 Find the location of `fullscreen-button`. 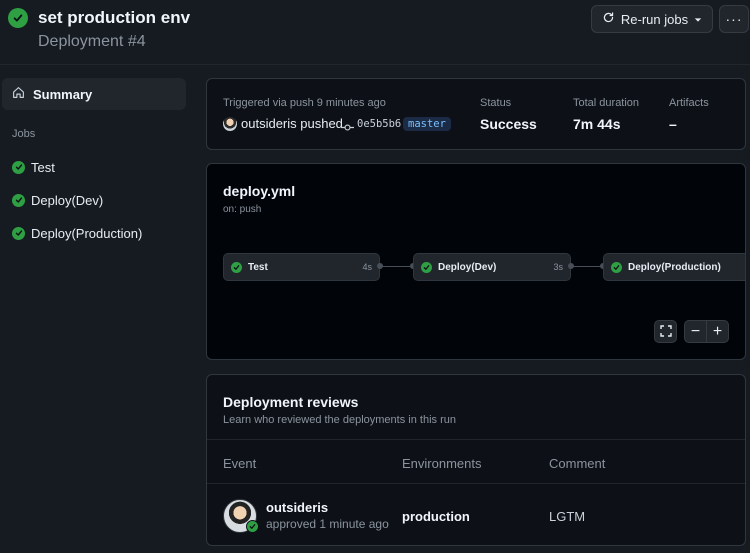

fullscreen-button is located at coordinates (665, 331).